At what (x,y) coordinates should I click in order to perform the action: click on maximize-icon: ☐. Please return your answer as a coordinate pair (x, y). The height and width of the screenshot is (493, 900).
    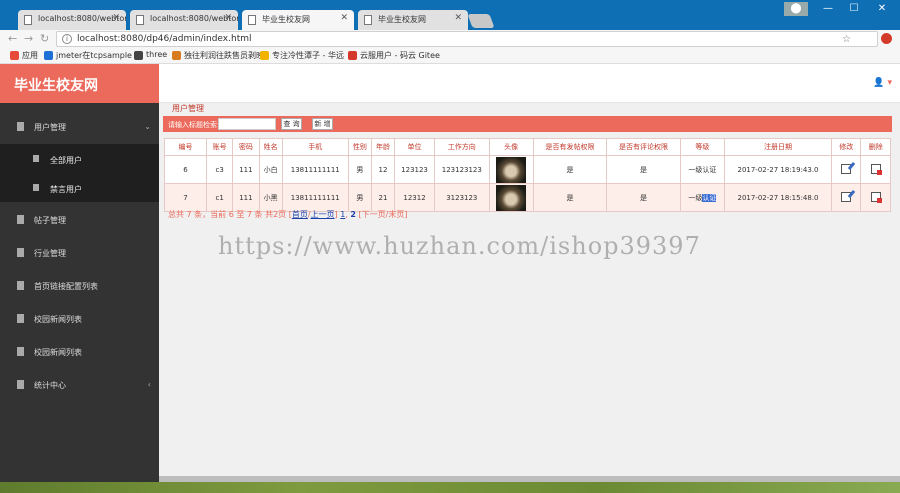
    Looking at the image, I should click on (854, 9).